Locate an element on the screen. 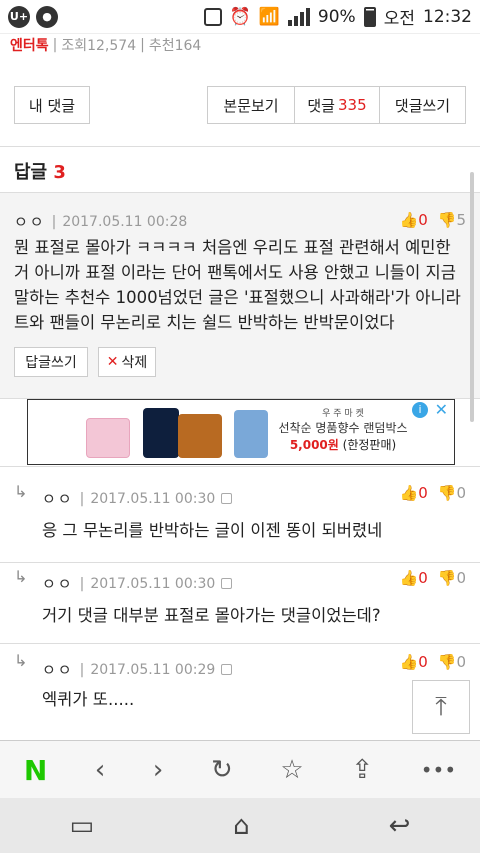  bookmark-star-icon: ☆ is located at coordinates (291, 770).